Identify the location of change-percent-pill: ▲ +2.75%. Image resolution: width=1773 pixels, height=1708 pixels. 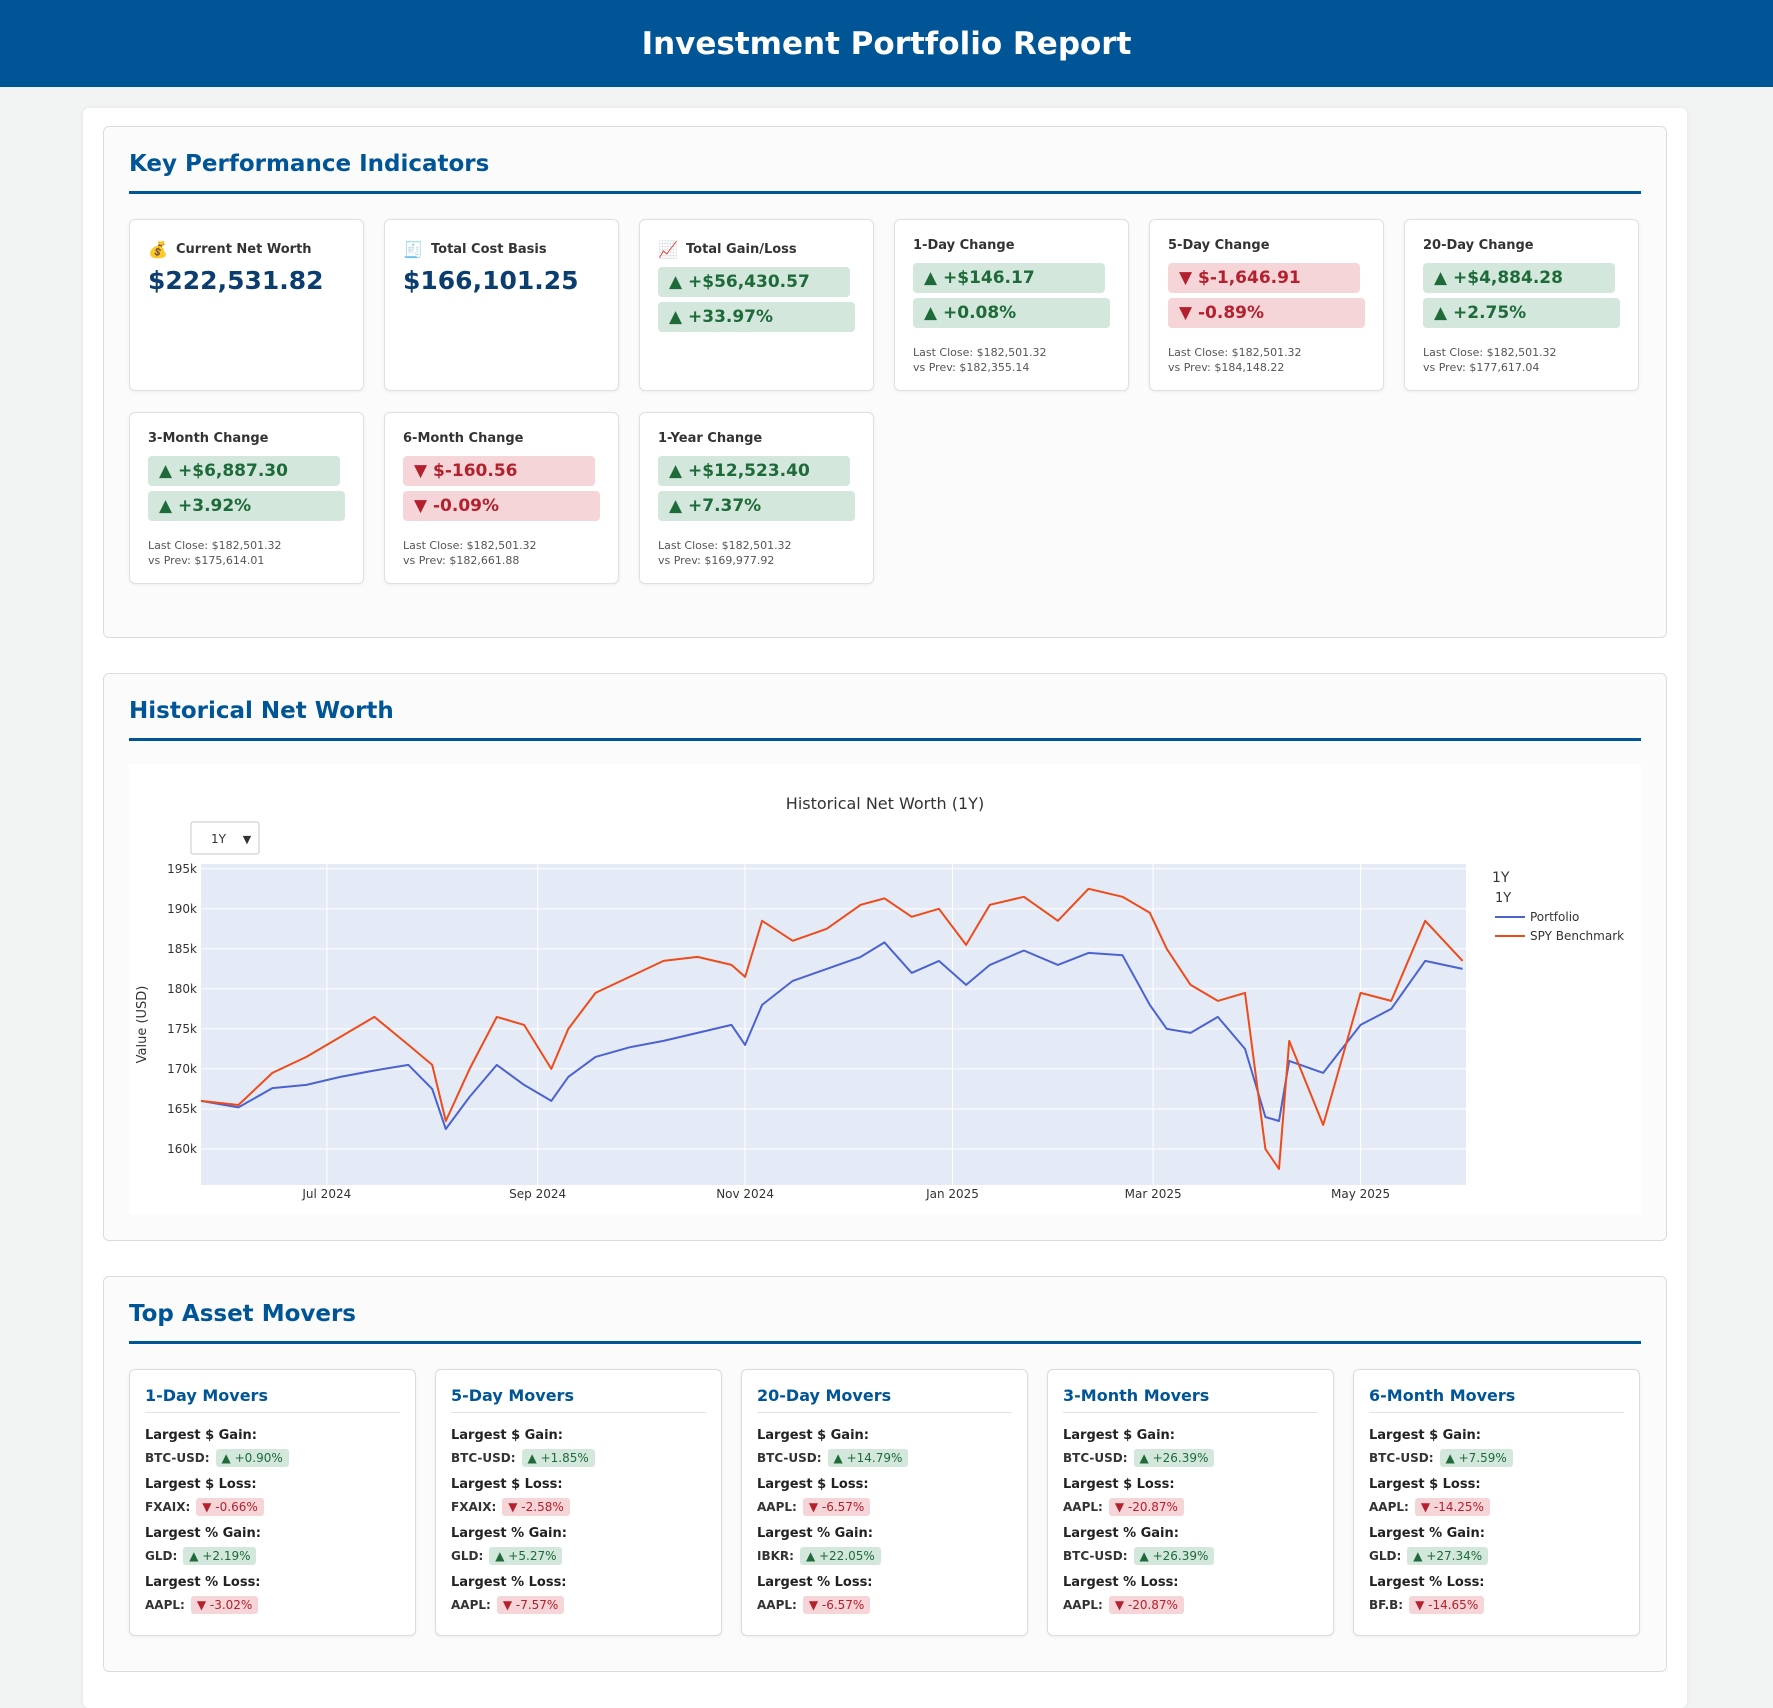
(1521, 313).